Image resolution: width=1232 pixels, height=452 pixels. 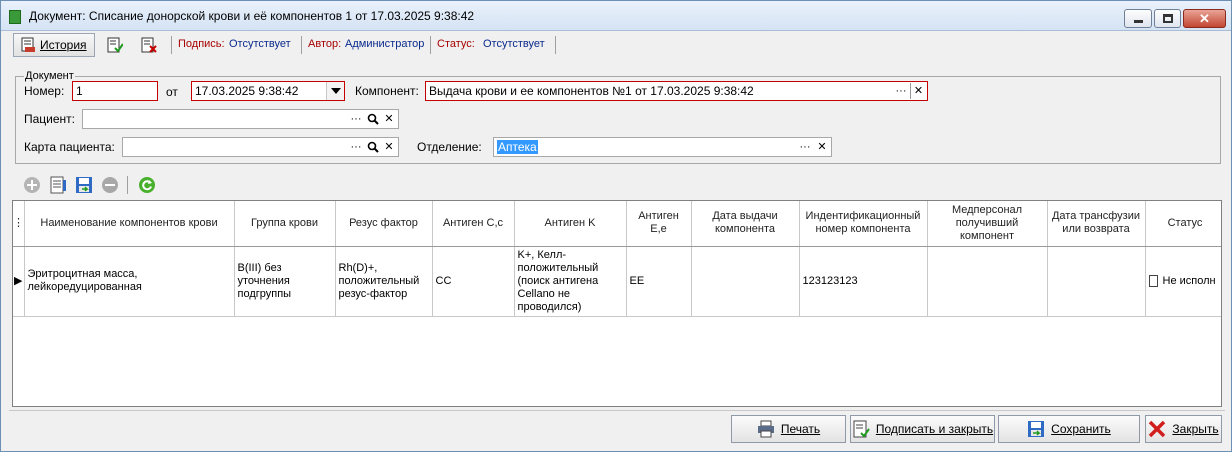 I want to click on delete-row-button, so click(x=110, y=185).